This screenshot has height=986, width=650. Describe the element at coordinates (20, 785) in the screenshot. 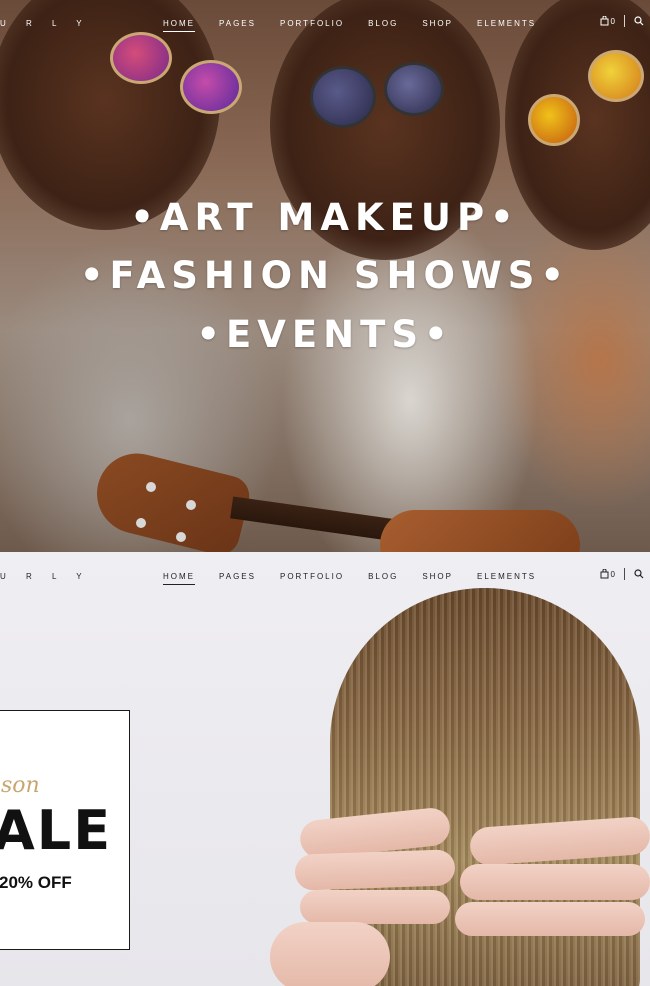

I see `promo-script-text: son` at that location.